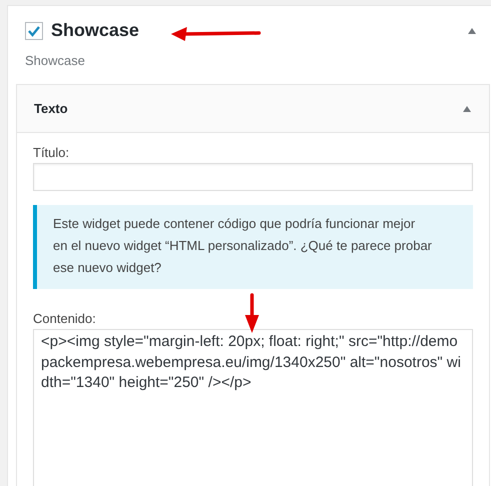 The width and height of the screenshot is (491, 486). What do you see at coordinates (65, 318) in the screenshot?
I see `field-label: Contenido:` at bounding box center [65, 318].